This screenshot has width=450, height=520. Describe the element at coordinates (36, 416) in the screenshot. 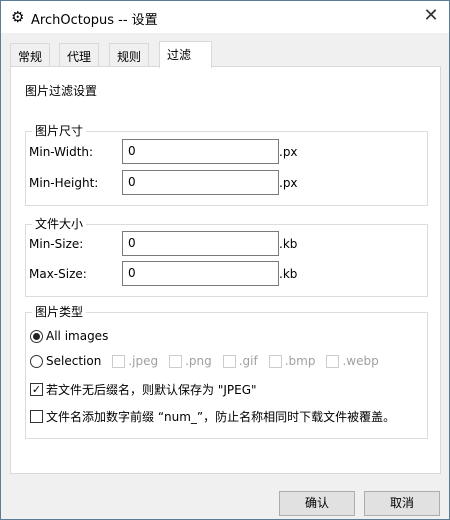

I see `num-prefix-checkbox` at that location.